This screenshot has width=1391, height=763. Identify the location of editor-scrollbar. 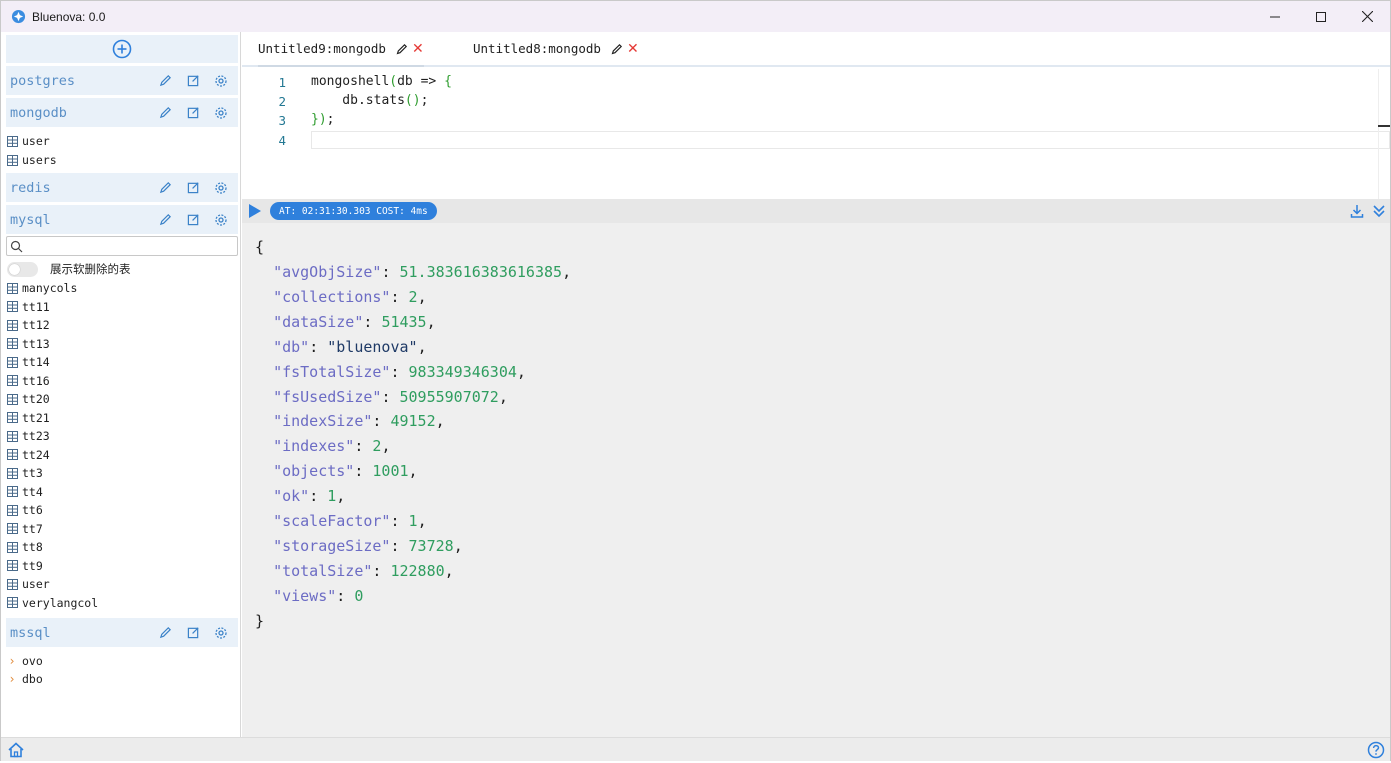
(1384, 134).